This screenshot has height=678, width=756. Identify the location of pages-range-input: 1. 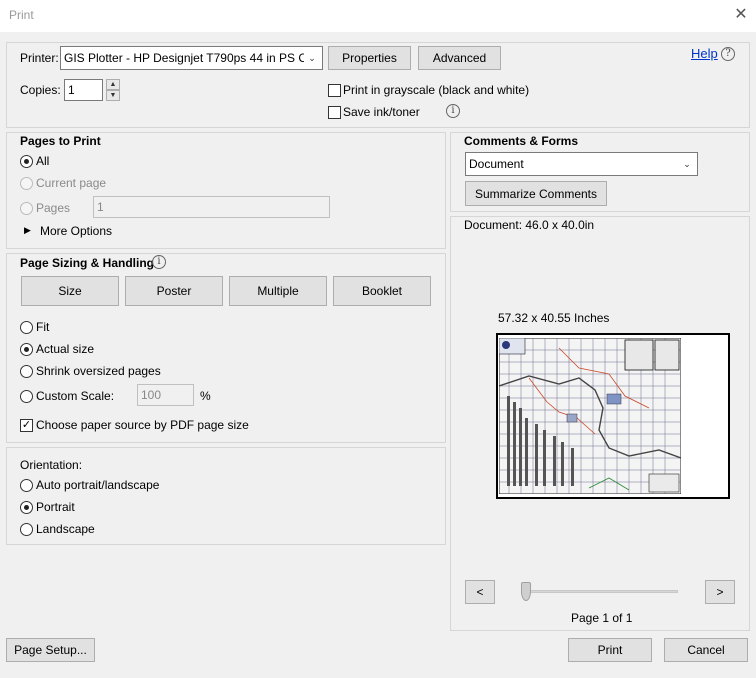
(211, 207).